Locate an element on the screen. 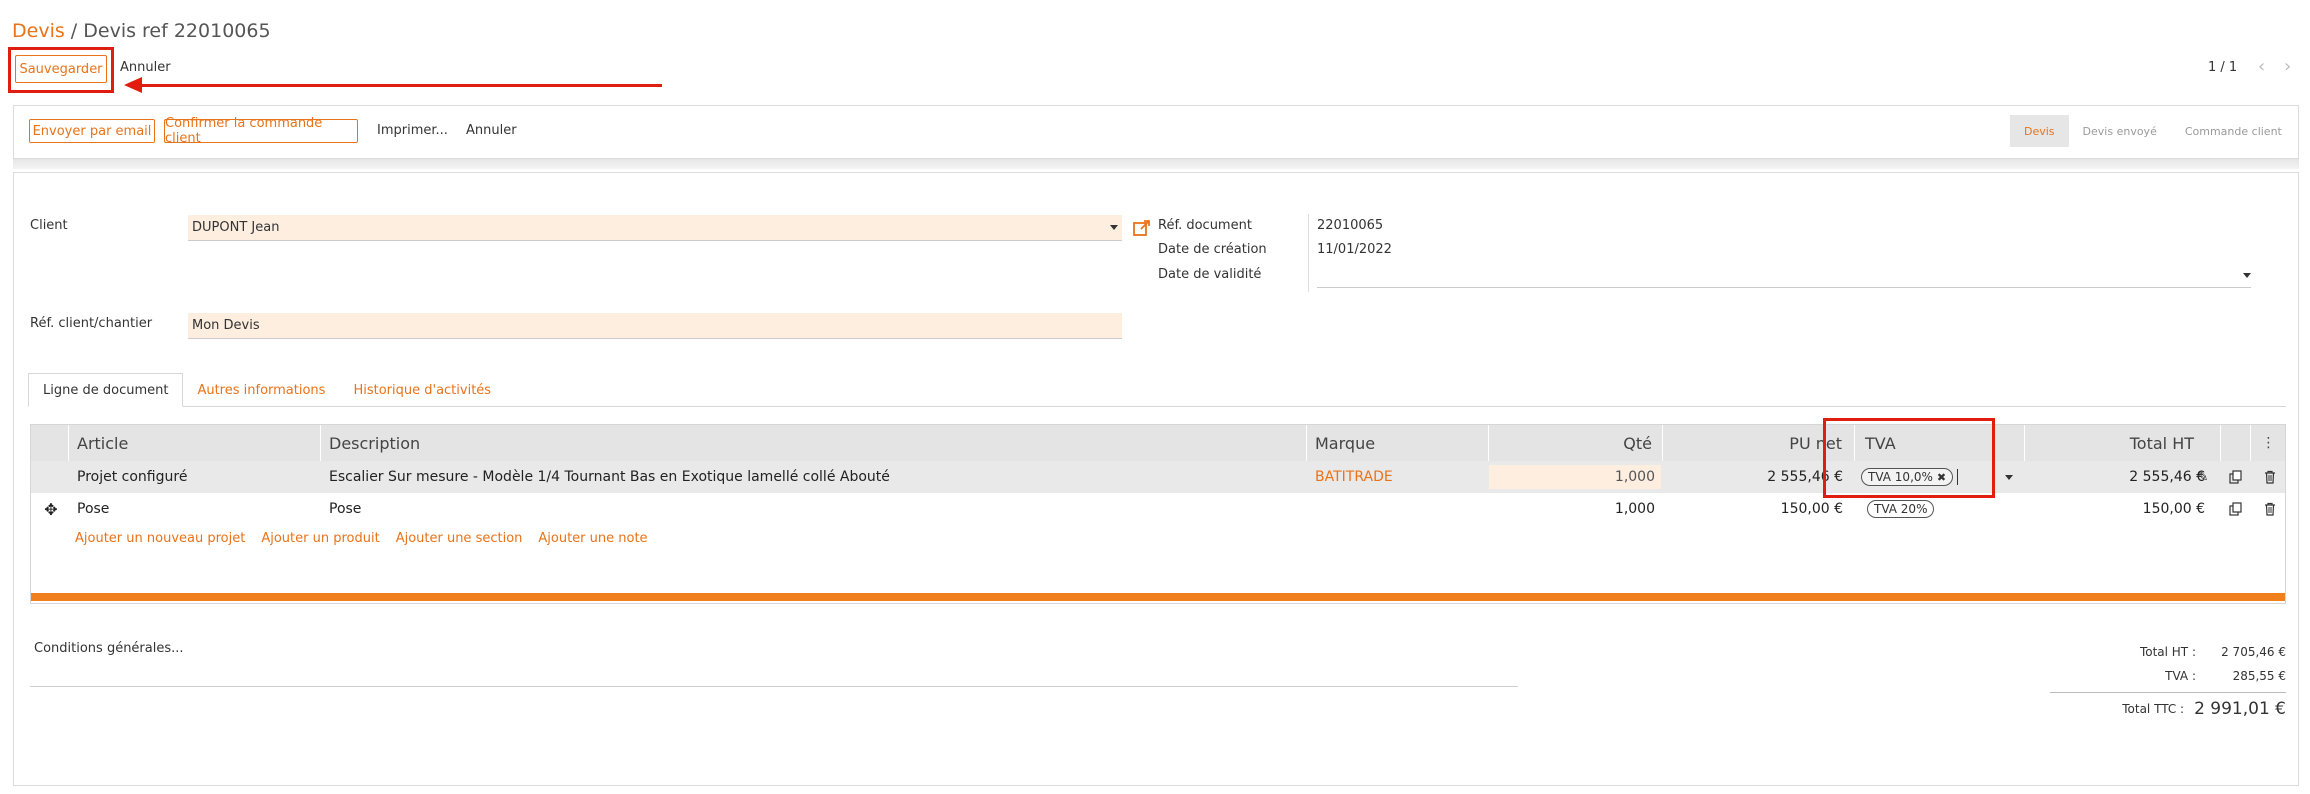 The image size is (2310, 794). date-validite-select is located at coordinates (1784, 276).